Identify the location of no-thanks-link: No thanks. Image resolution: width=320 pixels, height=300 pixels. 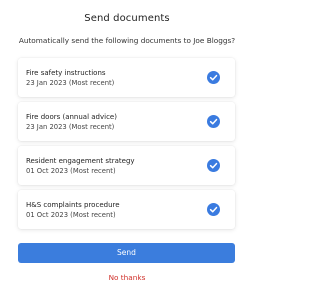
(127, 277).